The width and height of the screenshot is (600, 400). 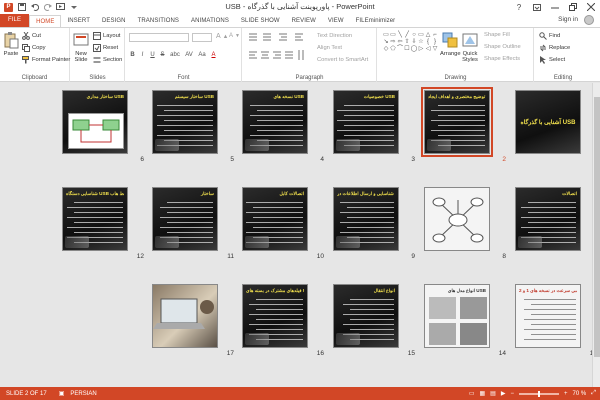 What do you see at coordinates (142, 55) in the screenshot?
I see `italic-button: I` at bounding box center [142, 55].